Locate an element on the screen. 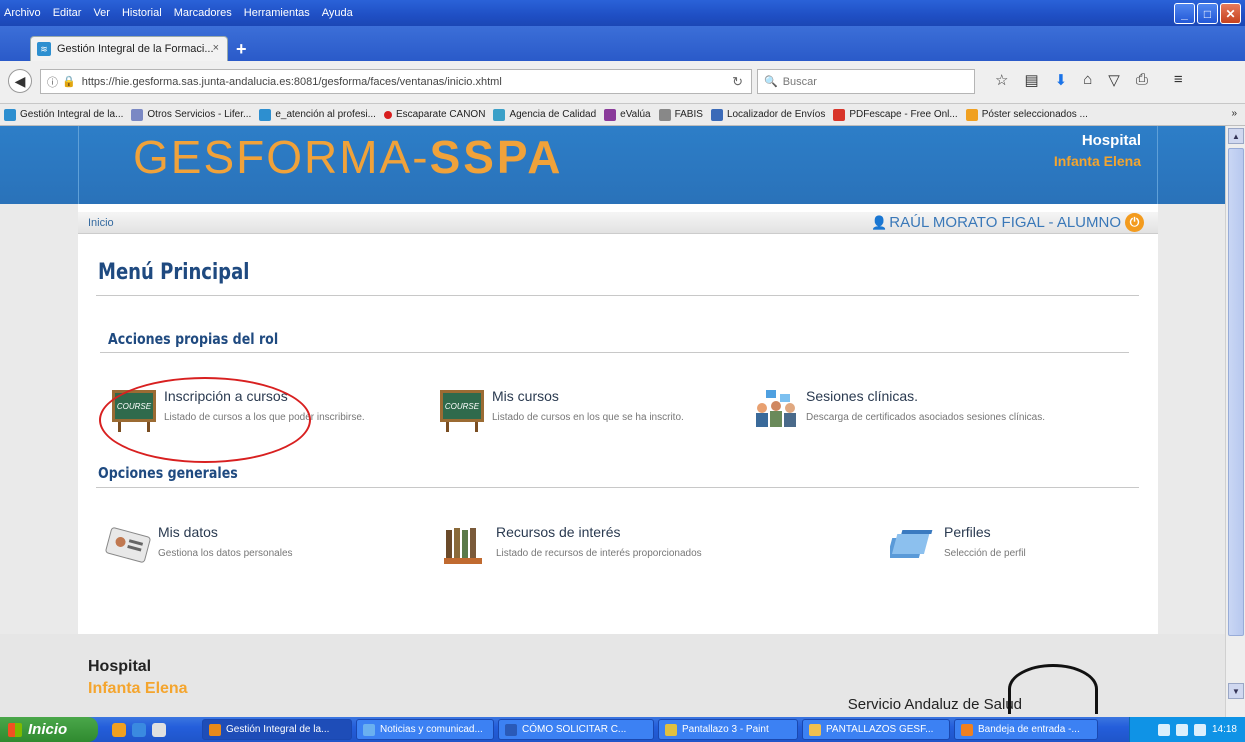 Image resolution: width=1245 pixels, height=742 pixels. pocket-icon: ▽ is located at coordinates (1114, 80).